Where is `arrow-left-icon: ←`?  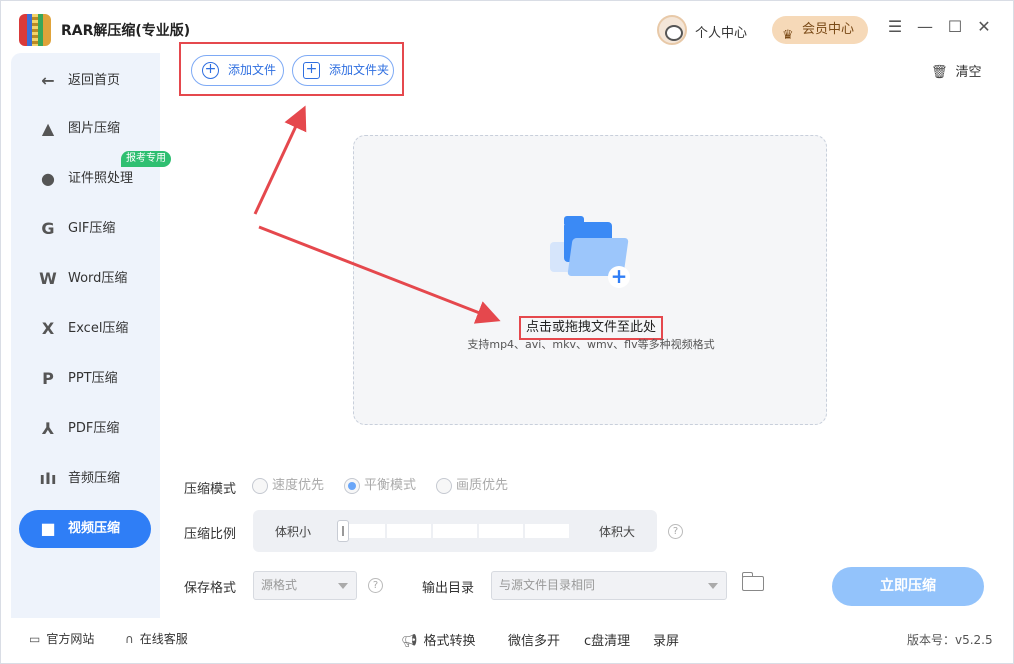
arrow-left-icon: ← is located at coordinates (48, 80).